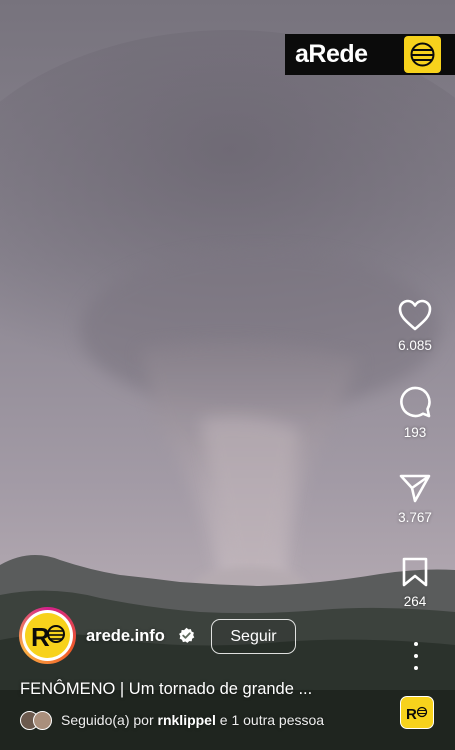  What do you see at coordinates (253, 636) in the screenshot?
I see `follow-button: Seguir` at bounding box center [253, 636].